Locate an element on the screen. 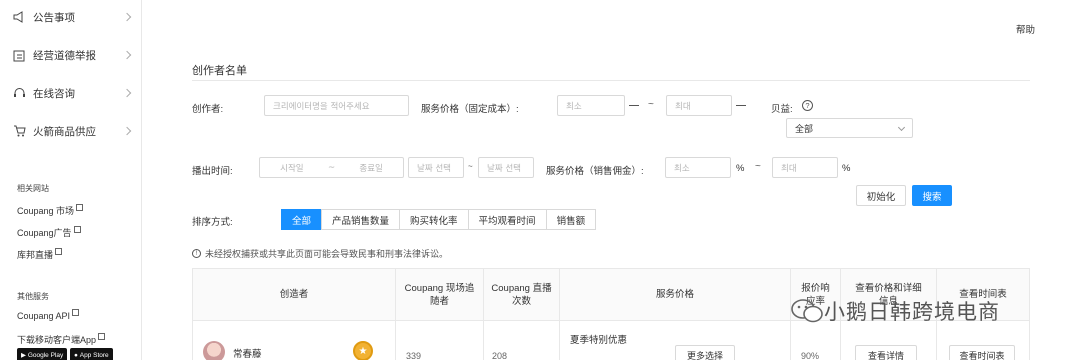  date-range-picker: 시작일 ~ 종료일 is located at coordinates (331, 167).